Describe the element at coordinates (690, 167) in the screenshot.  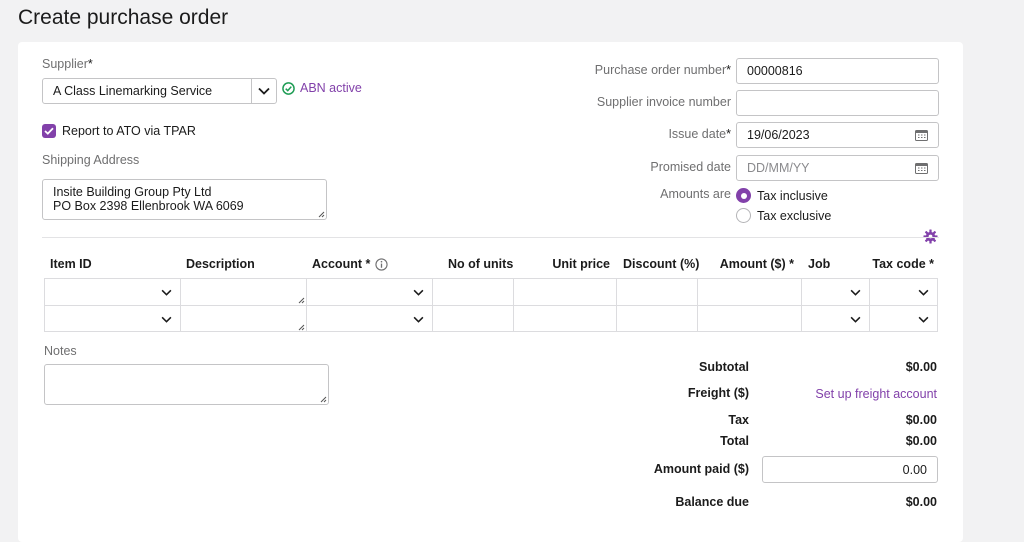
I see `promised-date-label: Promised date` at that location.